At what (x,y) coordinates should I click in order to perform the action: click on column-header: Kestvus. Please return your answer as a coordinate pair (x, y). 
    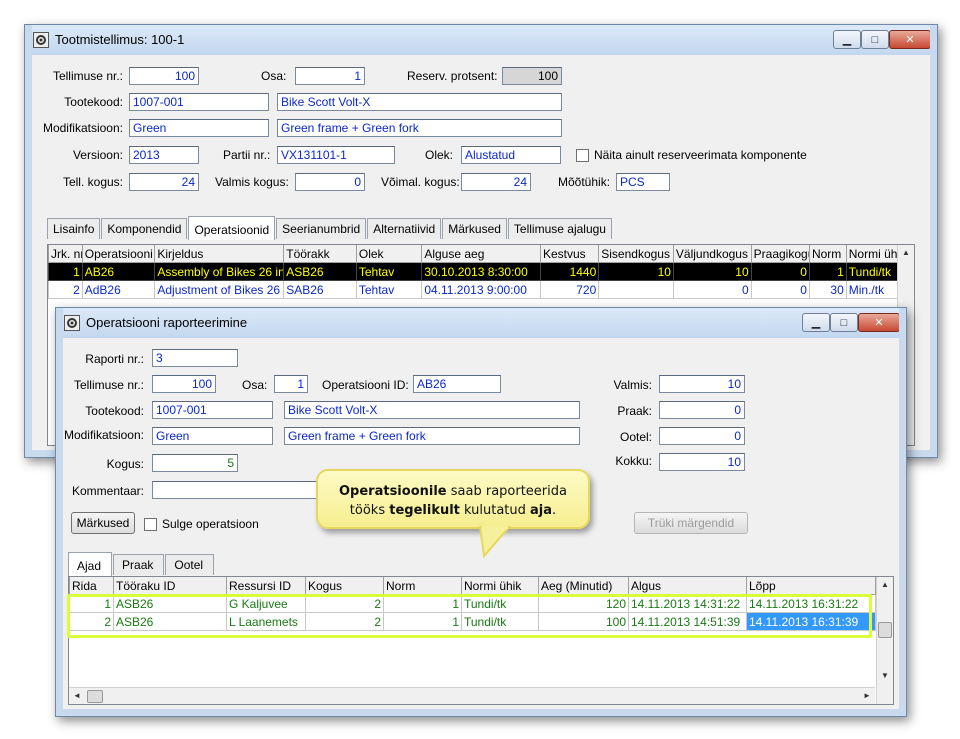
    Looking at the image, I should click on (569, 254).